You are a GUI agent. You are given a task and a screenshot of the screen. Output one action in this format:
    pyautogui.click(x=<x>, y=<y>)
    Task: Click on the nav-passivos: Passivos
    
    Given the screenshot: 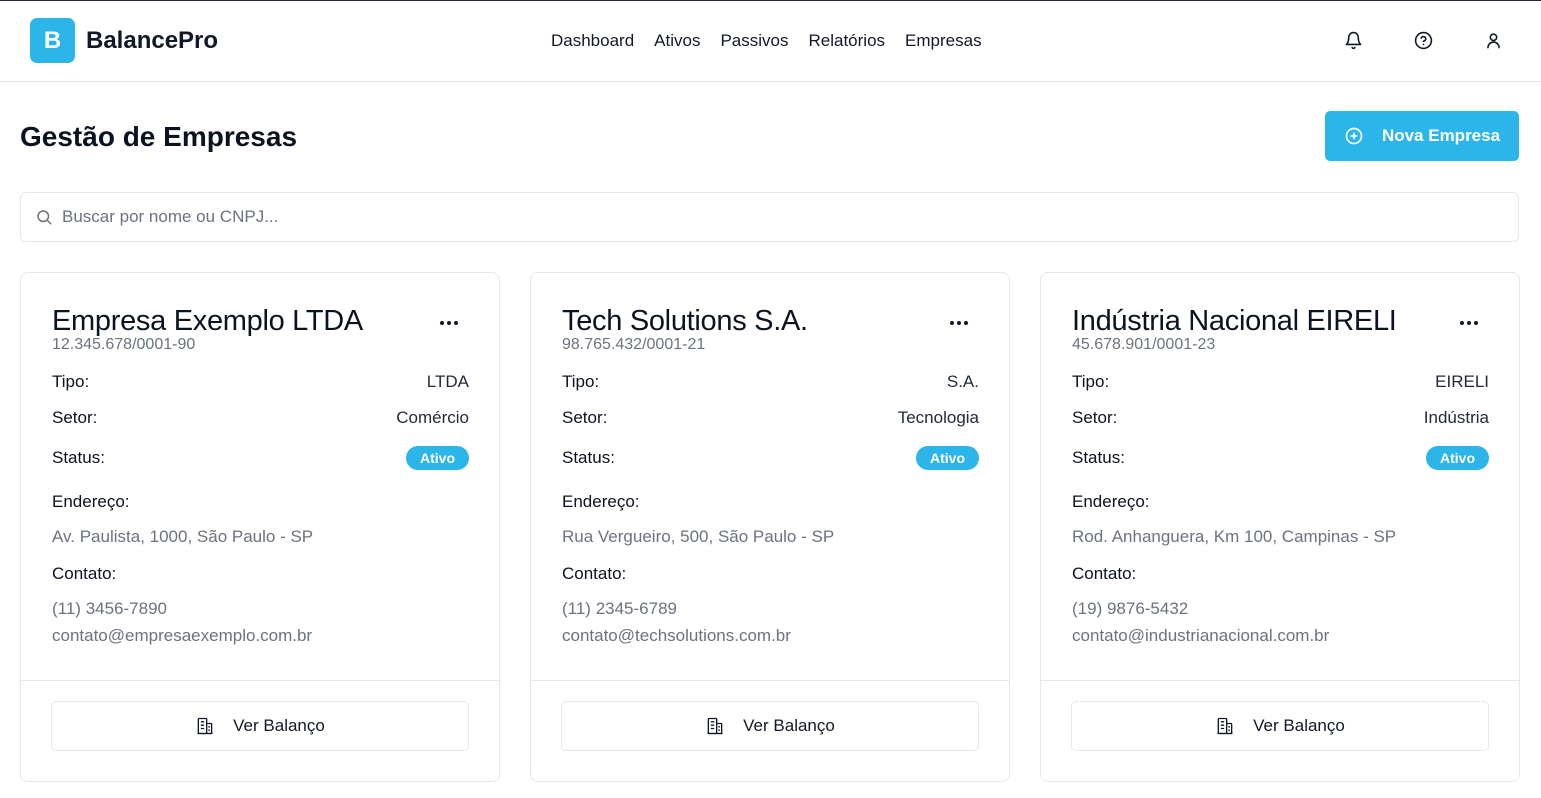 What is the action you would take?
    pyautogui.click(x=754, y=41)
    